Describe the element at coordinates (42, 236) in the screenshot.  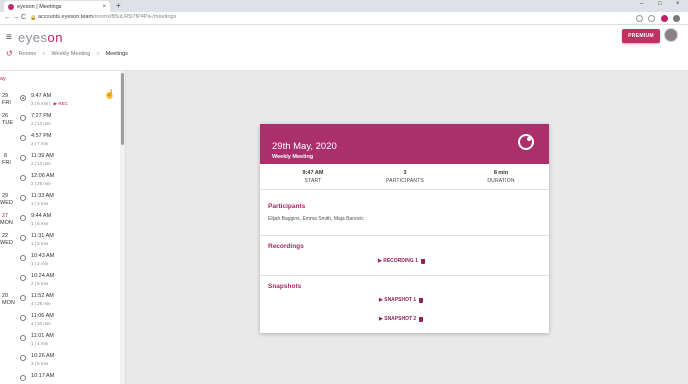
I see `meeting-time: 11:31 AM` at that location.